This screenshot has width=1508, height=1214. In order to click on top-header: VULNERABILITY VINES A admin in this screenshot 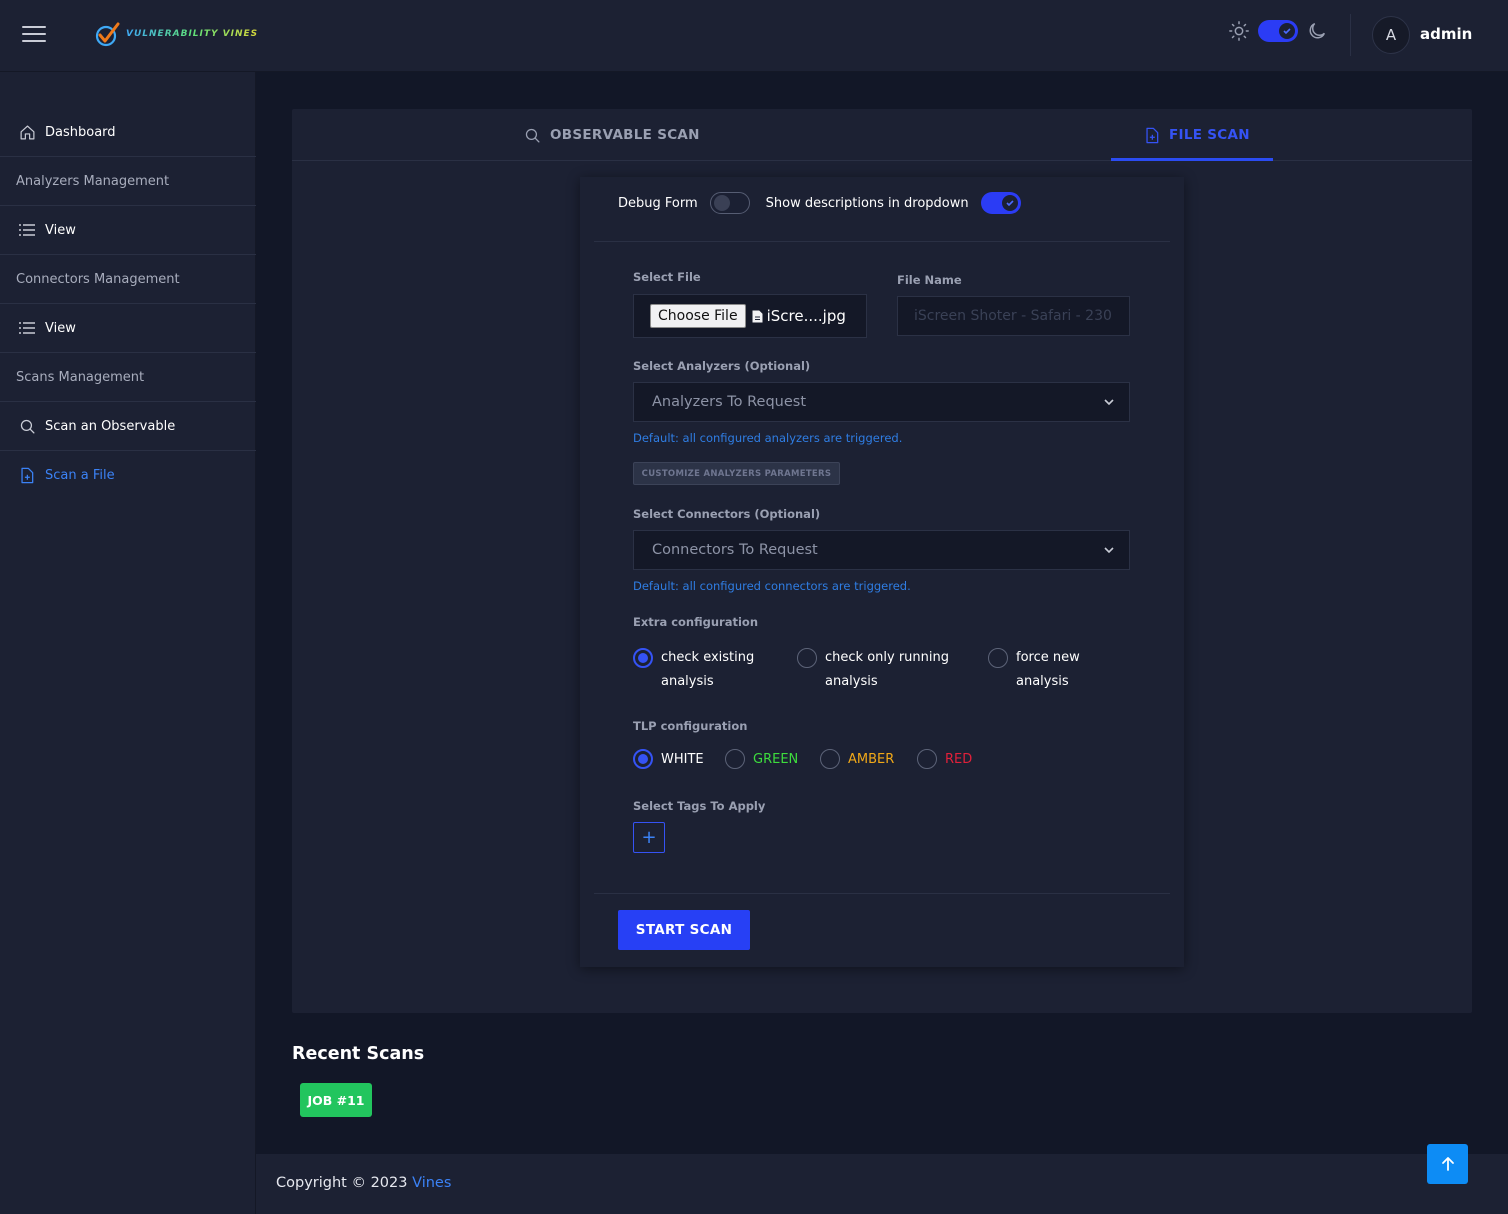, I will do `click(754, 36)`.